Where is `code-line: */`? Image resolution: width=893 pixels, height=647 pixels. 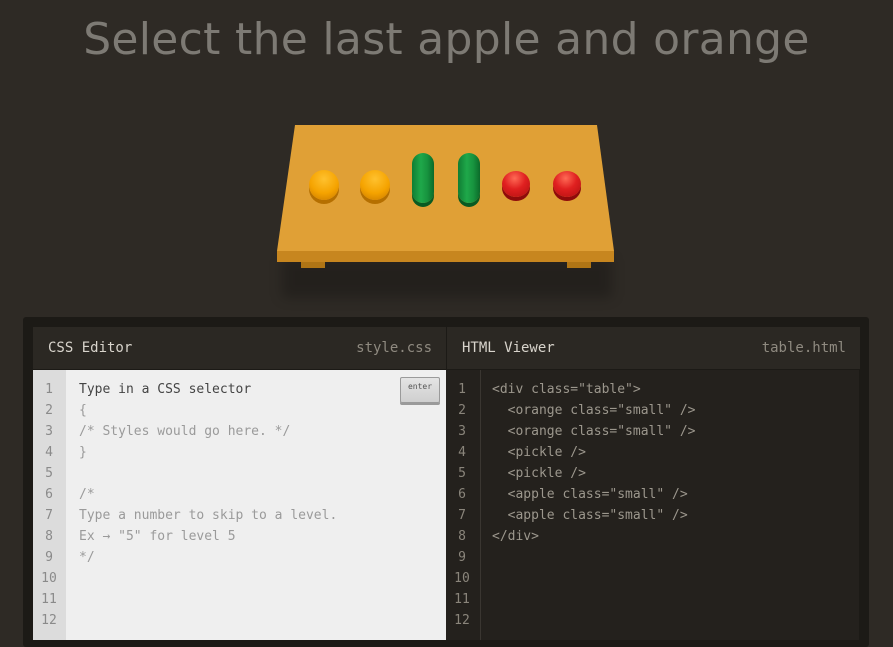
code-line: */ is located at coordinates (87, 557).